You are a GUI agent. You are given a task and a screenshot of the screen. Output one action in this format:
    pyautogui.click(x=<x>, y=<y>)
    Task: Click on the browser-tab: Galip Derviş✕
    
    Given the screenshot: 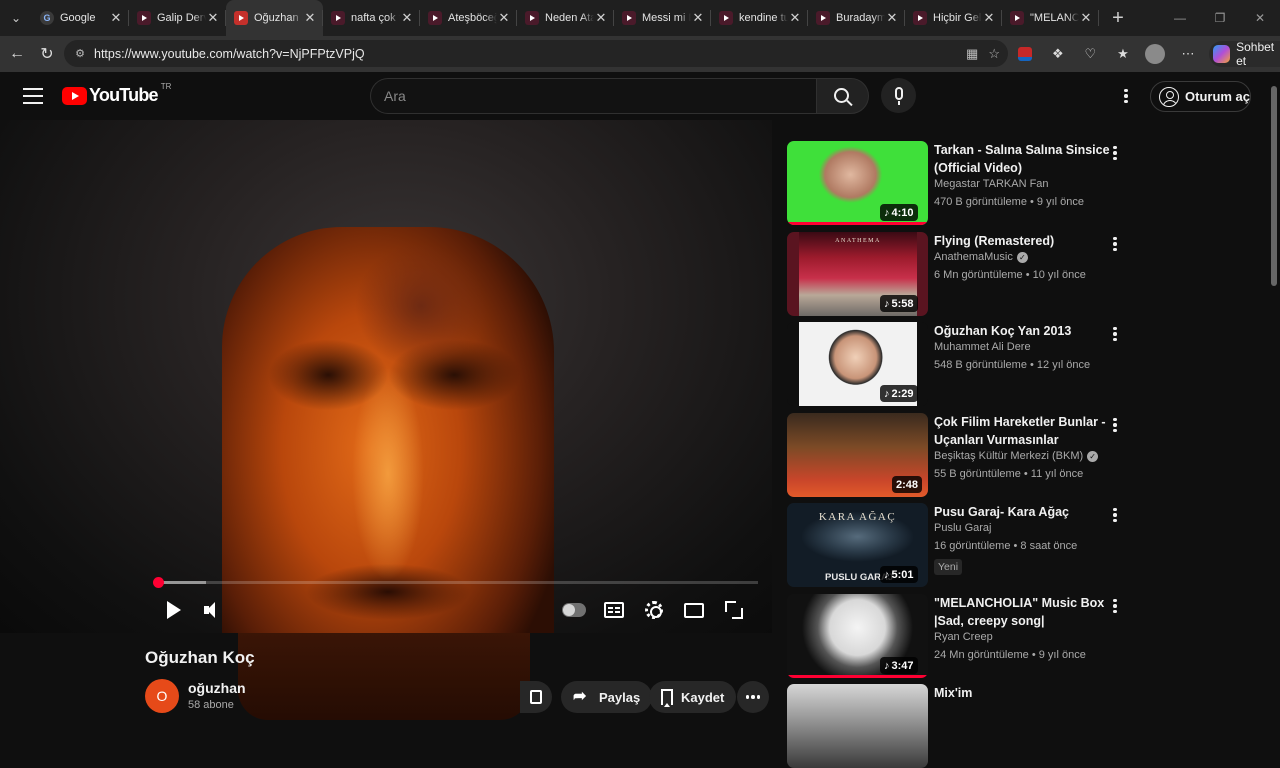 What is the action you would take?
    pyautogui.click(x=177, y=18)
    